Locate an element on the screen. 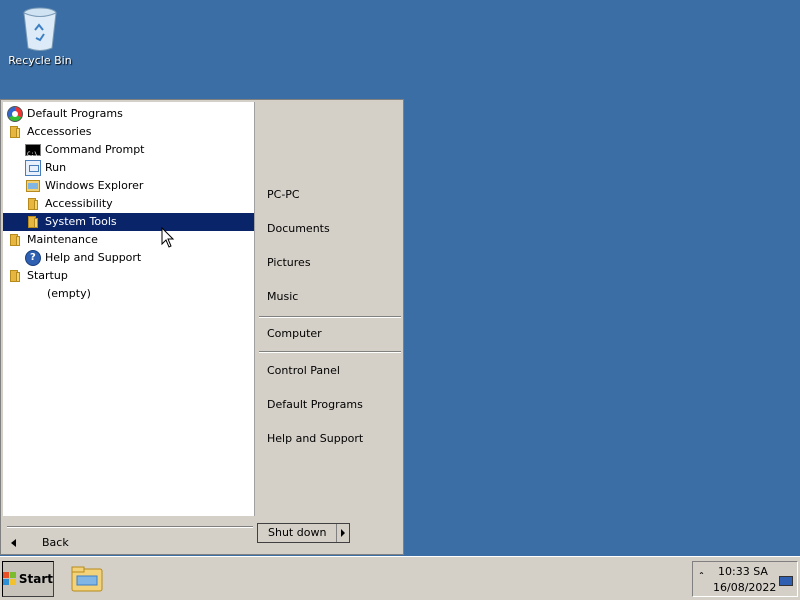 The width and height of the screenshot is (800, 600). start-button: Start is located at coordinates (28, 579).